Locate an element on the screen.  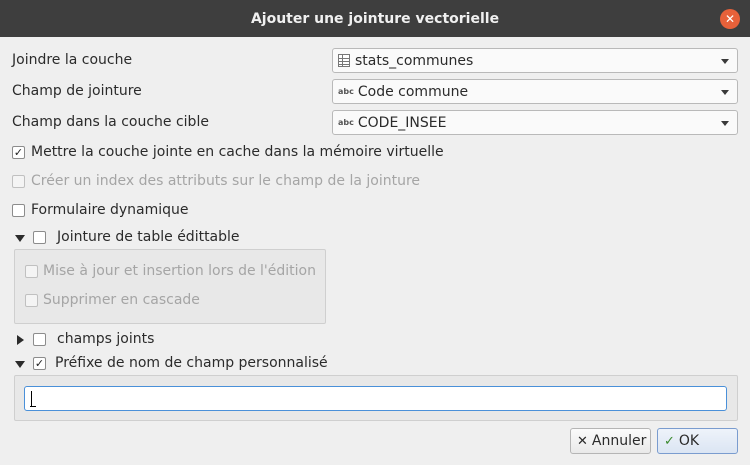
join-field-combo: abc Code commune is located at coordinates (535, 91).